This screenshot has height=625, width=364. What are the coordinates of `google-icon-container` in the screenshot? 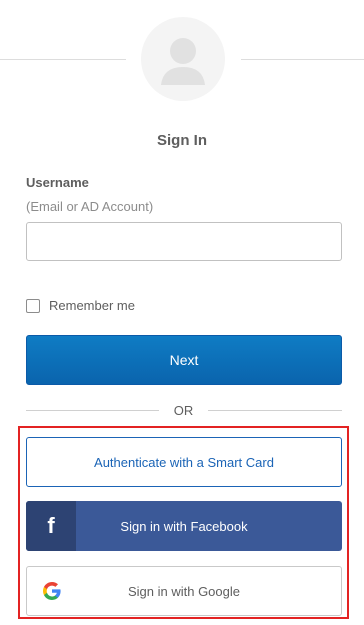 It's located at (52, 591).